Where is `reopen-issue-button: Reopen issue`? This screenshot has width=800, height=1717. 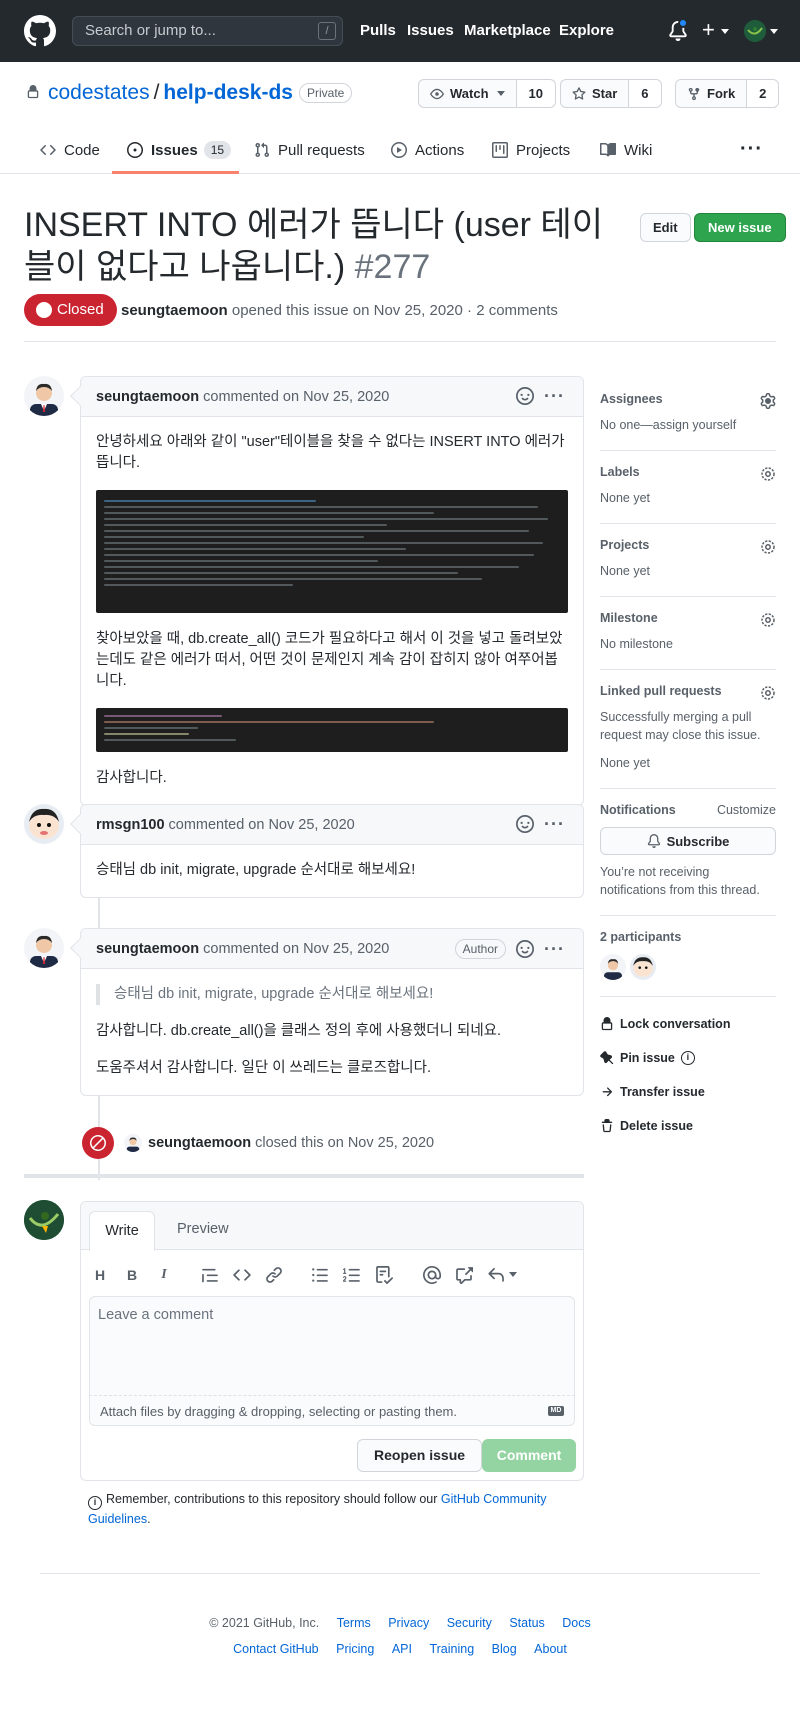 reopen-issue-button: Reopen issue is located at coordinates (420, 1455).